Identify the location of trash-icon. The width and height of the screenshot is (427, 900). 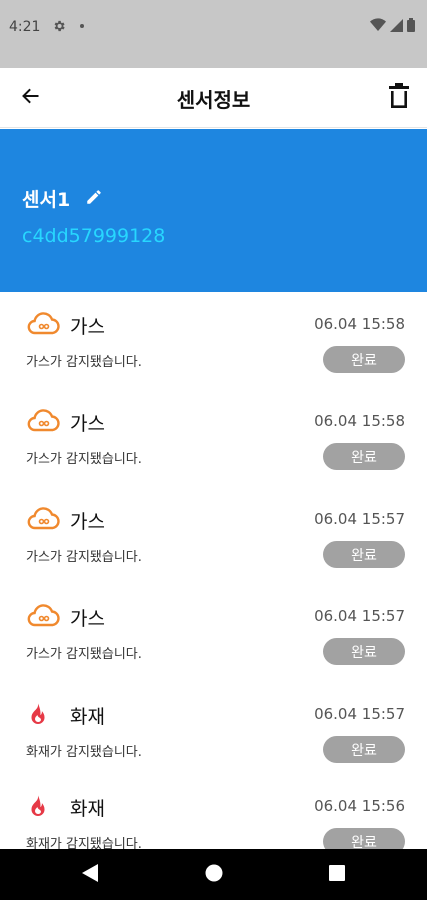
(399, 98).